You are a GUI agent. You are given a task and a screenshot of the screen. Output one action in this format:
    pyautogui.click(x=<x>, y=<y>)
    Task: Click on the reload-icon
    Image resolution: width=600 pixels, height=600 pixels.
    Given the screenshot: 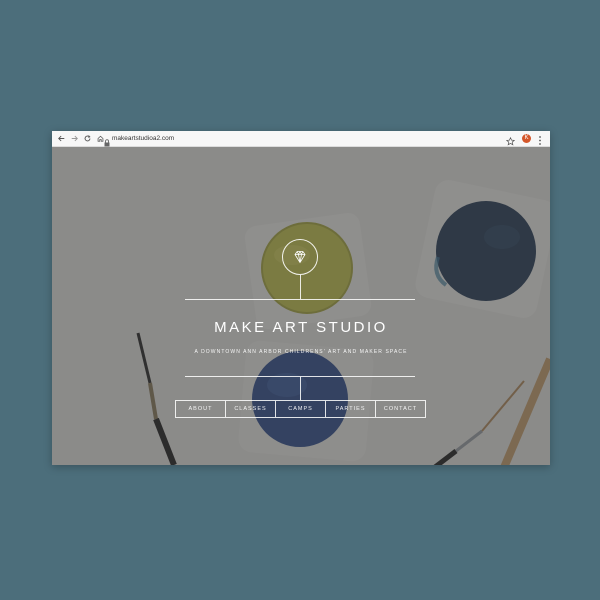 What is the action you would take?
    pyautogui.click(x=87, y=138)
    